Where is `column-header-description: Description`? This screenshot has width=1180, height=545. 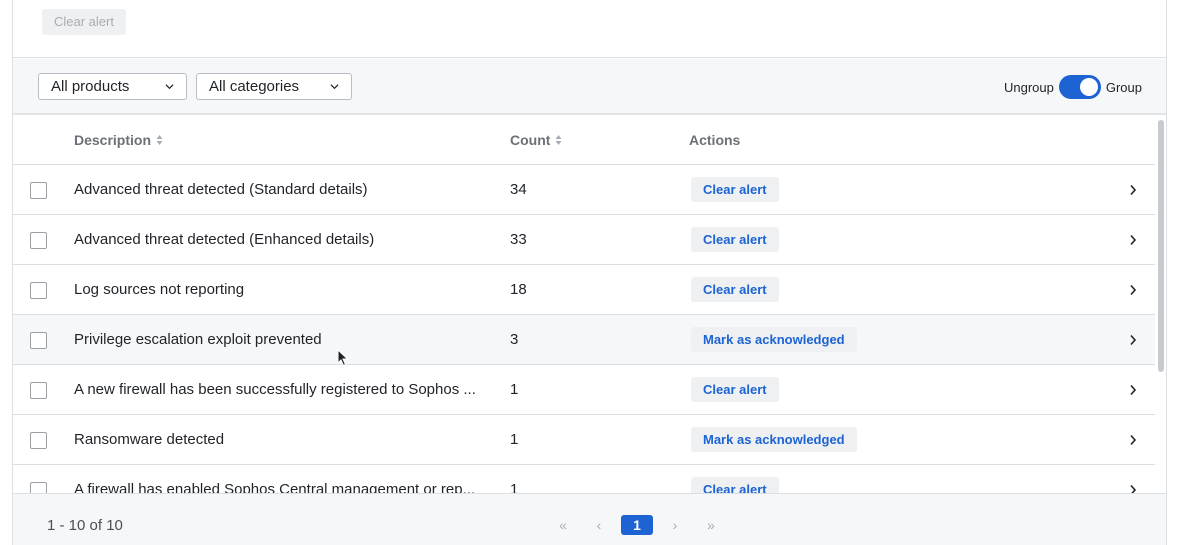 column-header-description: Description is located at coordinates (118, 140).